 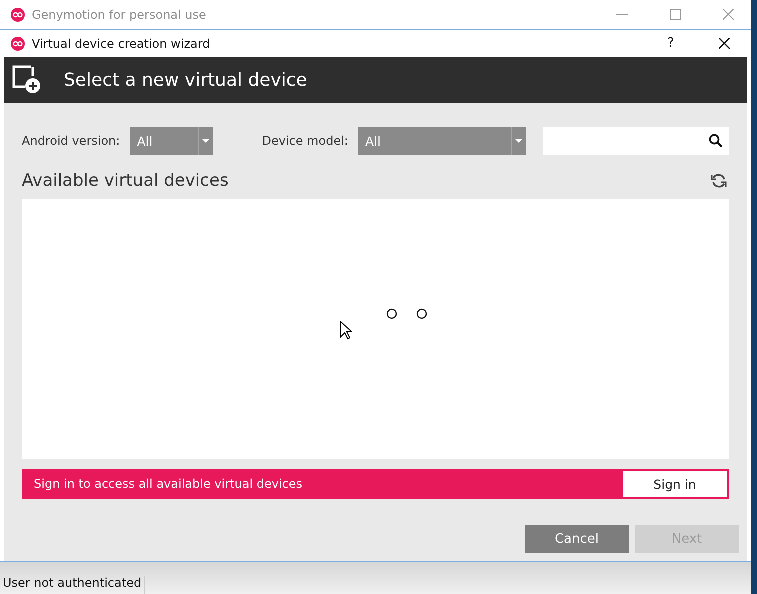 What do you see at coordinates (168, 484) in the screenshot?
I see `banner-message: Sign in to access all available virtual devices` at bounding box center [168, 484].